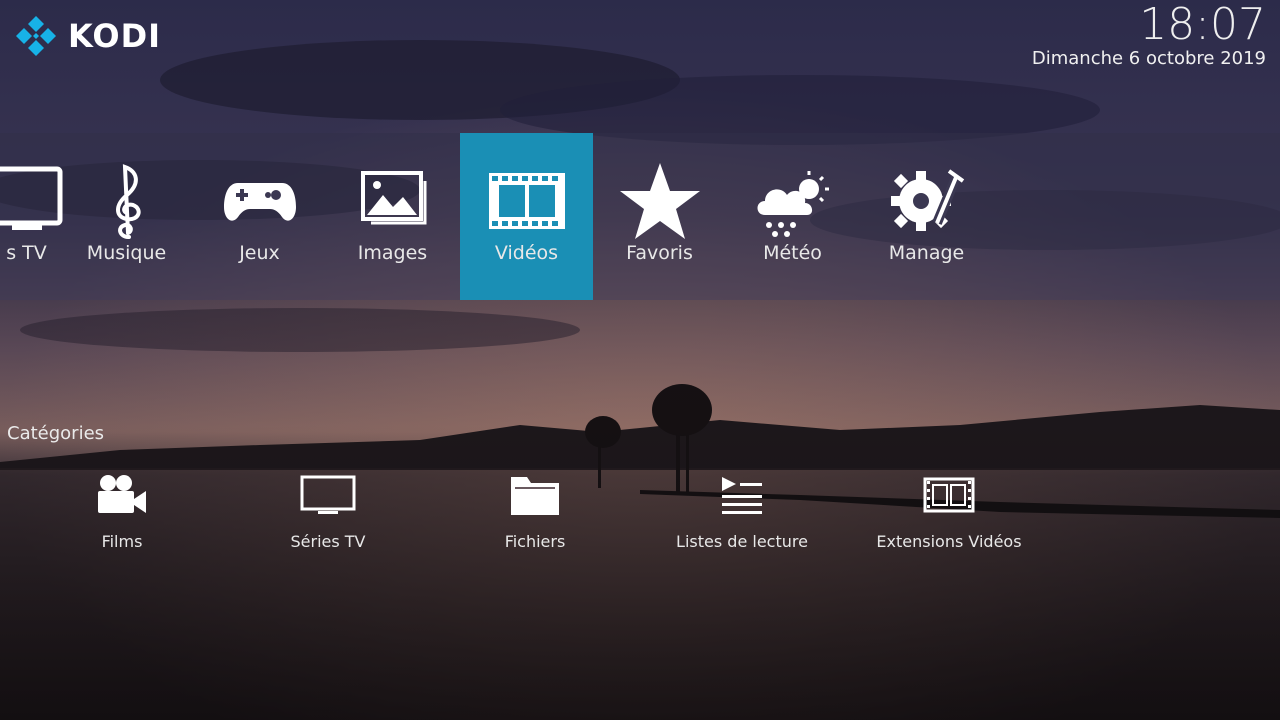 The image size is (1280, 720). What do you see at coordinates (535, 541) in the screenshot?
I see `category-label: Fichiers` at bounding box center [535, 541].